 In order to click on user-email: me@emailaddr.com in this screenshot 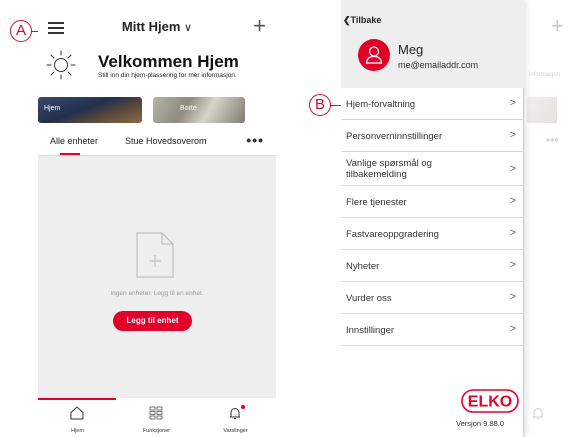, I will do `click(438, 65)`.